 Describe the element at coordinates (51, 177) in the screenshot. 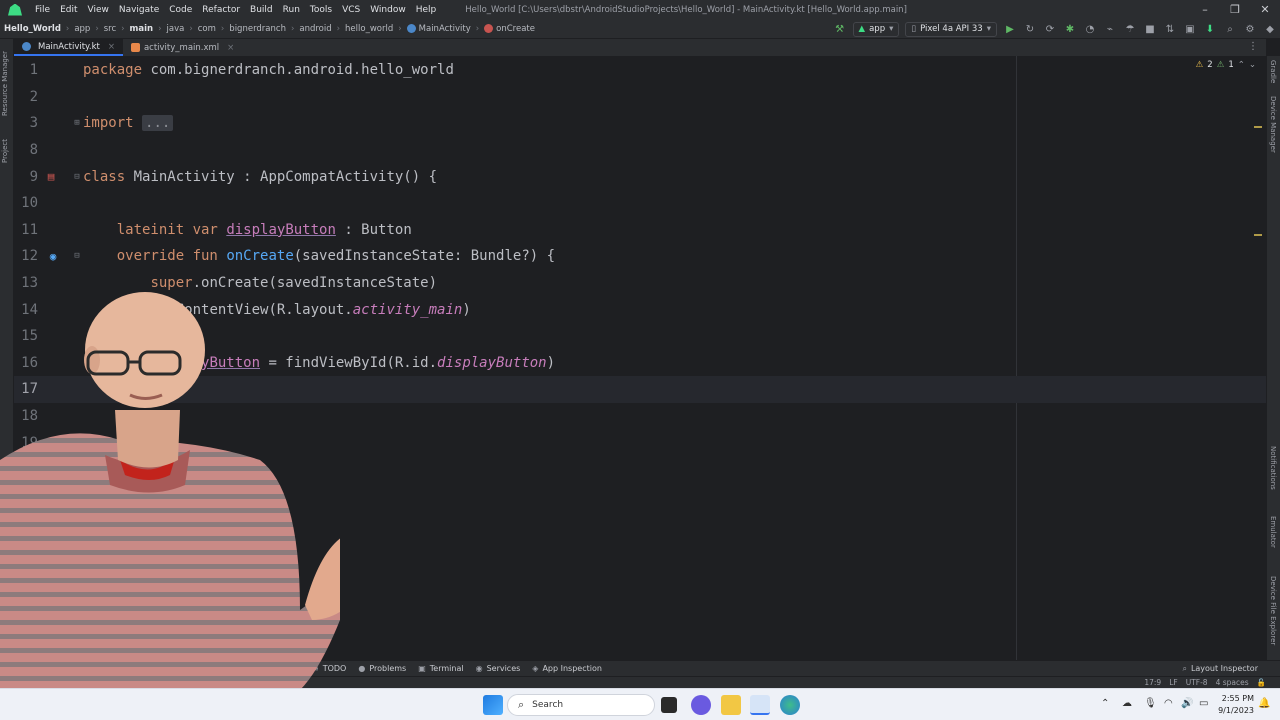

I see `activity-layout-icon: ▤` at that location.